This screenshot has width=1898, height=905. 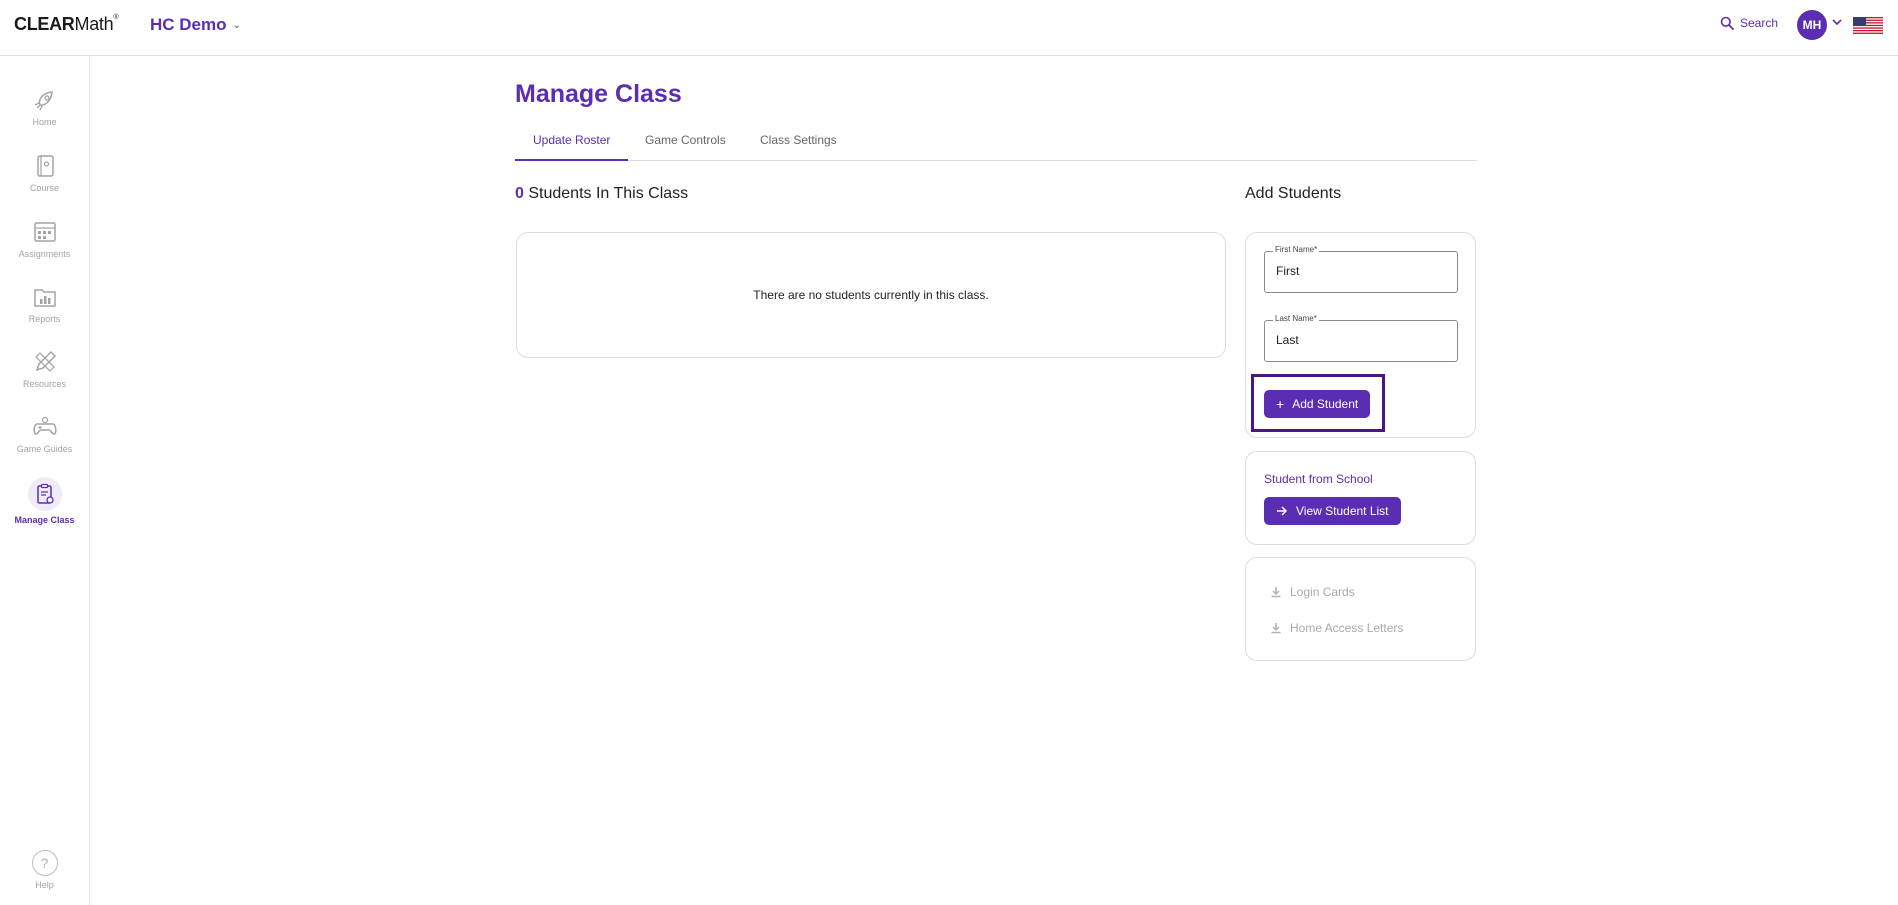 I want to click on rocket-icon, so click(x=43, y=101).